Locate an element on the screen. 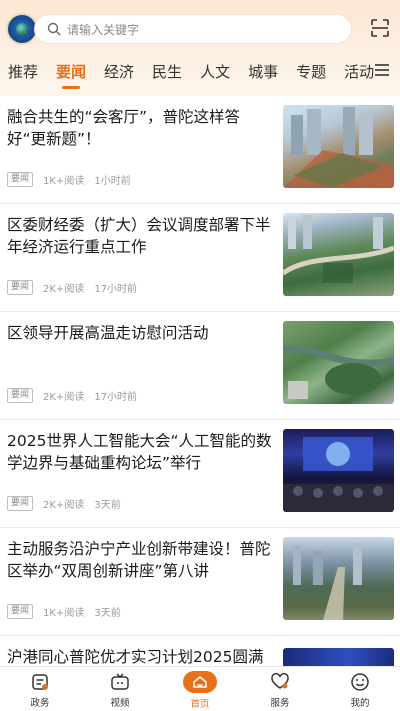 Image resolution: width=400 pixels, height=711 pixels. news-title: 沪港同心普陀优才实习计划2025圆满收 is located at coordinates (135, 657).